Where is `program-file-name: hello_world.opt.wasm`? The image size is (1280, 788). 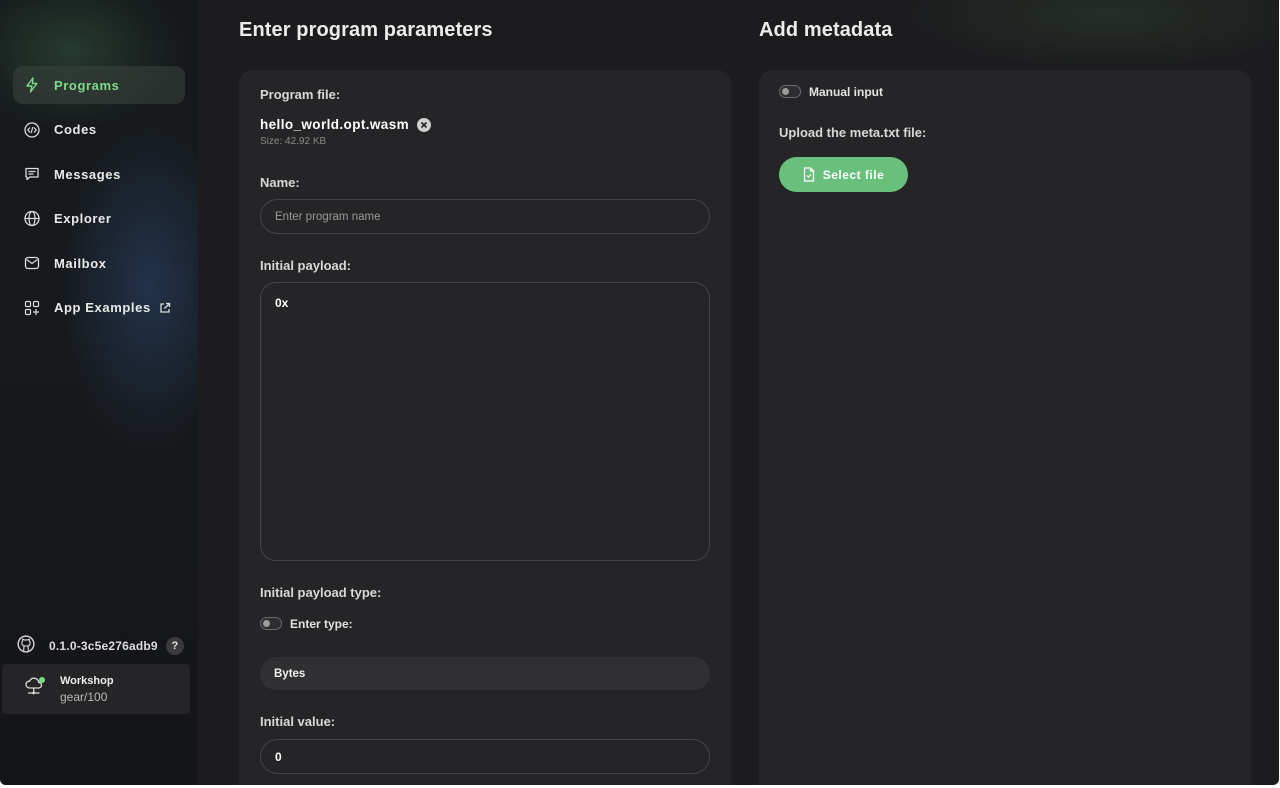 program-file-name: hello_world.opt.wasm is located at coordinates (346, 124).